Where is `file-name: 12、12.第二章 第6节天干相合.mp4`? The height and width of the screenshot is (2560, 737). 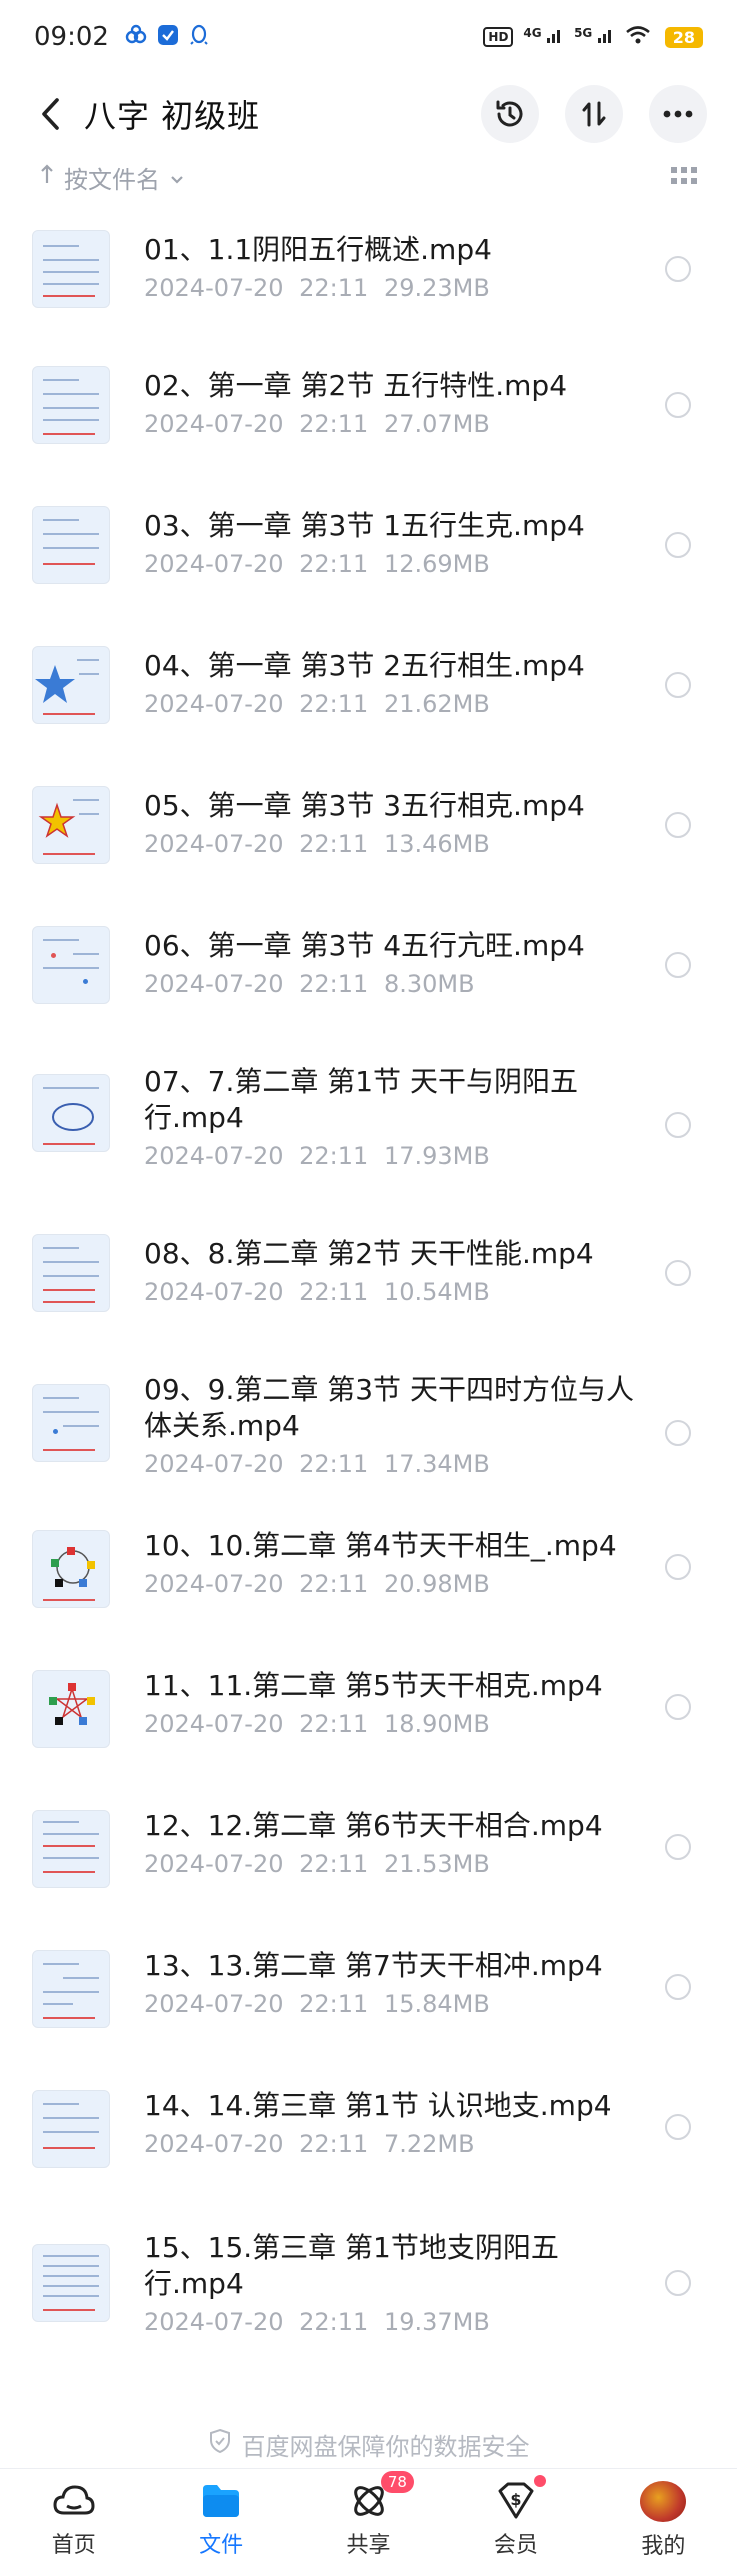 file-name: 12、12.第二章 第6节天干相合.mp4 is located at coordinates (373, 1825).